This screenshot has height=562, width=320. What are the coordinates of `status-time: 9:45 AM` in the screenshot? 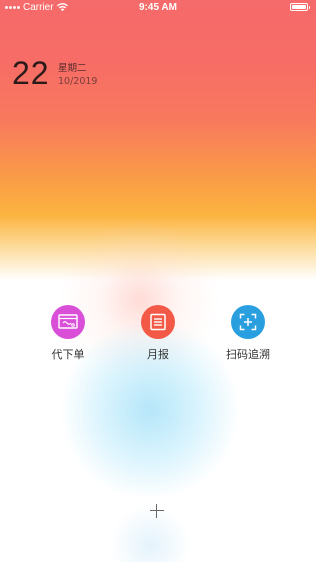 It's located at (158, 7).